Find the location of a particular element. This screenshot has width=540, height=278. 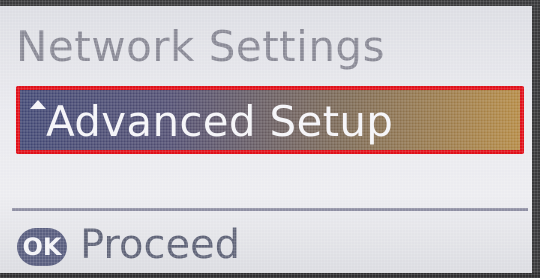

ok-button: OK is located at coordinates (42, 247).